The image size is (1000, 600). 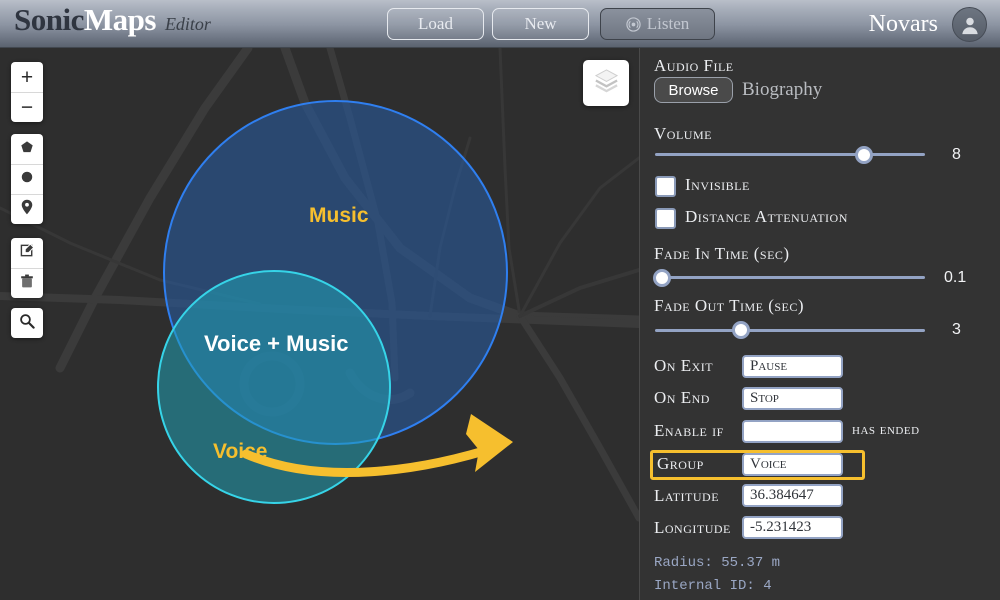 I want to click on on-end-label: On End, so click(x=682, y=397).